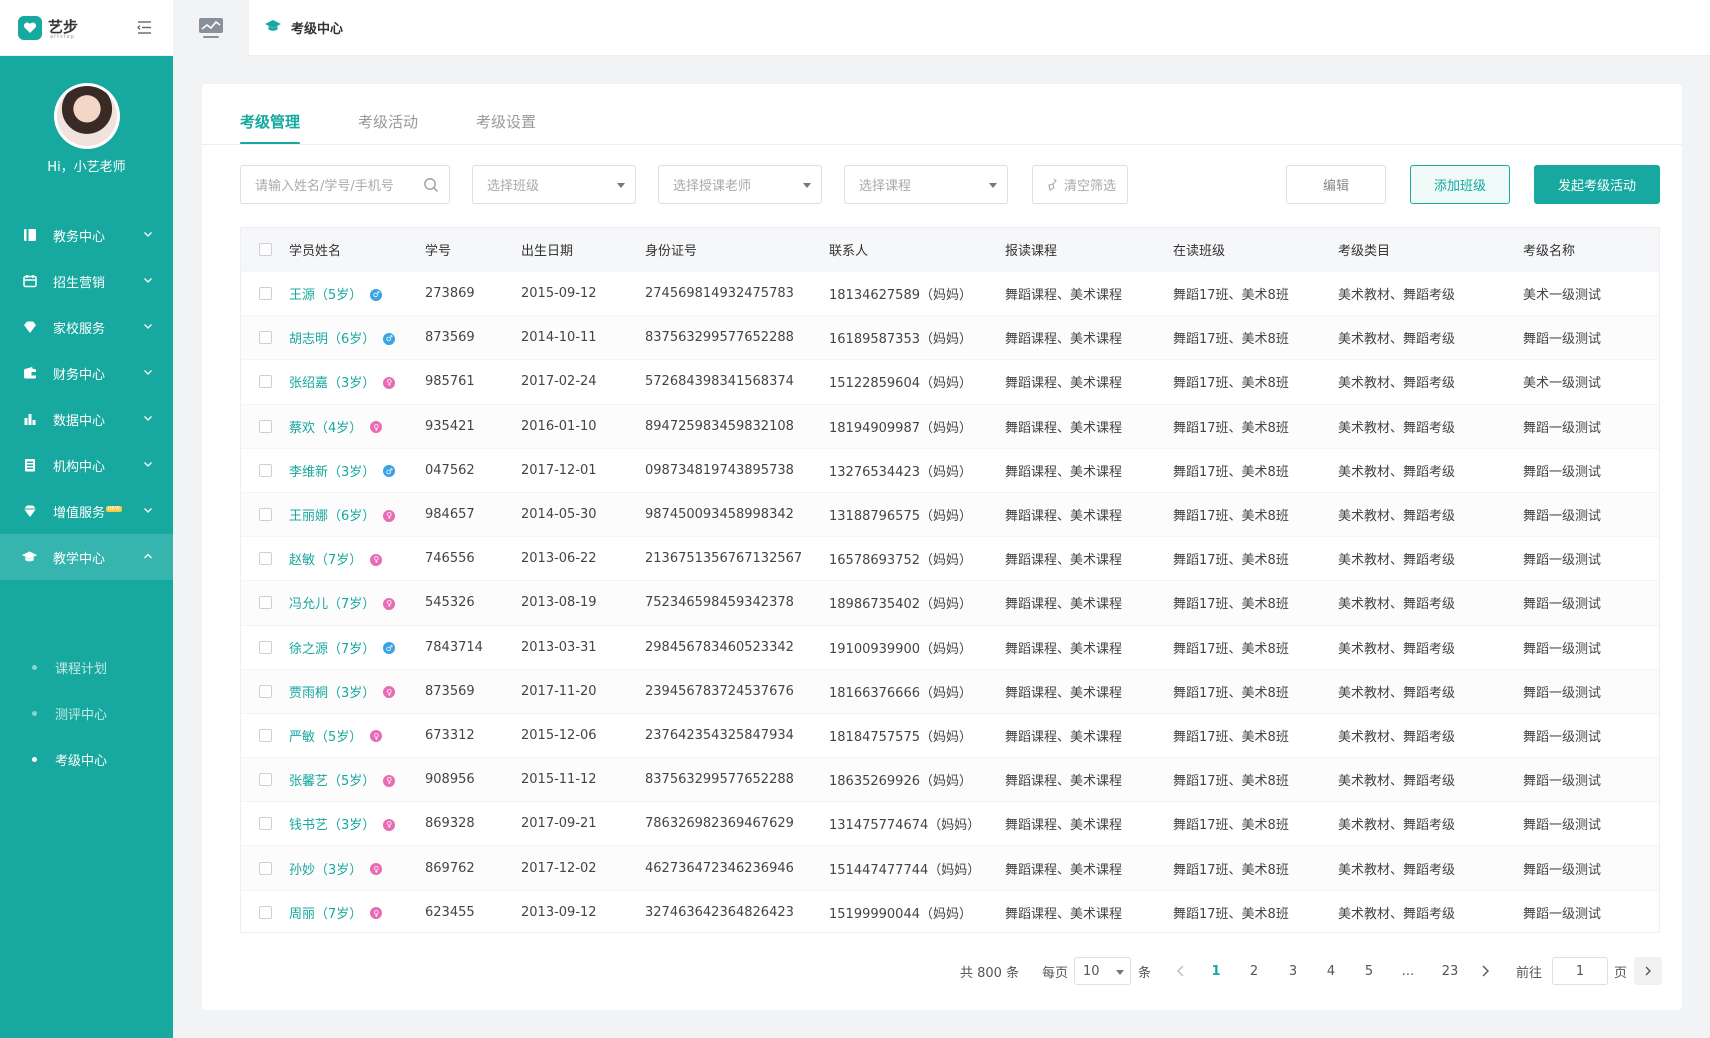  Describe the element at coordinates (148, 464) in the screenshot. I see `chevron-down-icon` at that location.